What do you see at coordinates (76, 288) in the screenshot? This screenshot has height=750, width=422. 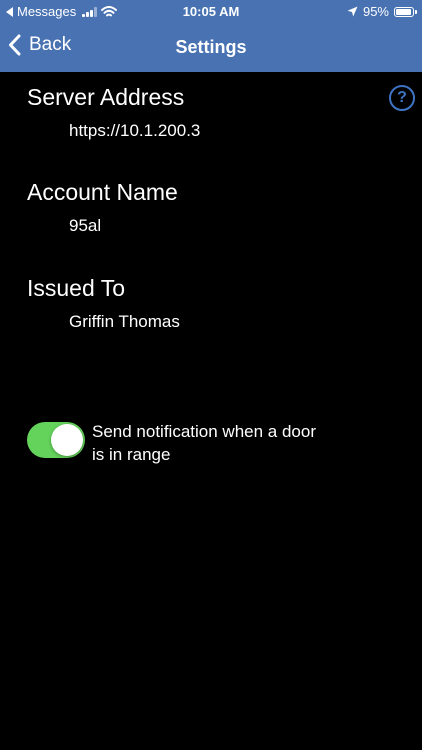 I see `issued-to-label: Issued To` at bounding box center [76, 288].